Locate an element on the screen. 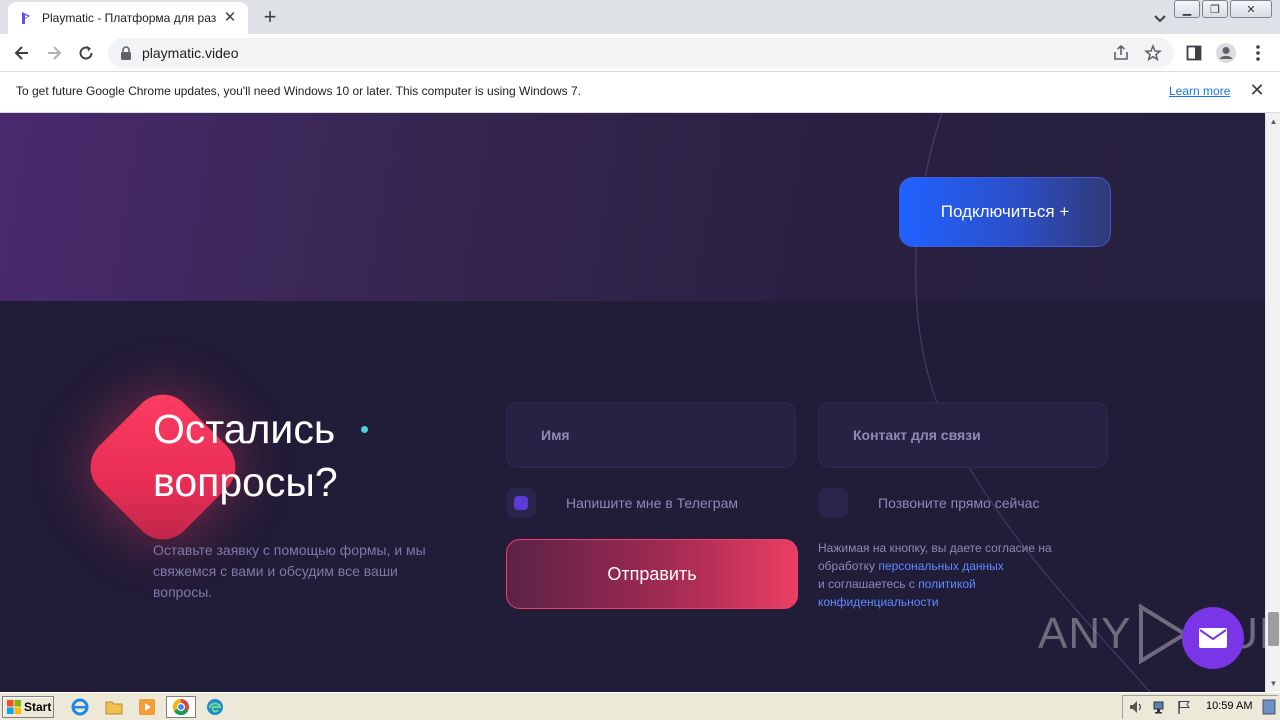 The height and width of the screenshot is (720, 1280). chrome-taskbar-icon is located at coordinates (181, 707).